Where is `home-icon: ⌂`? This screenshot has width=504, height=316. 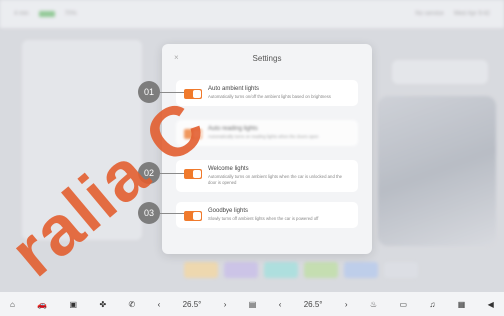 home-icon: ⌂ is located at coordinates (12, 304).